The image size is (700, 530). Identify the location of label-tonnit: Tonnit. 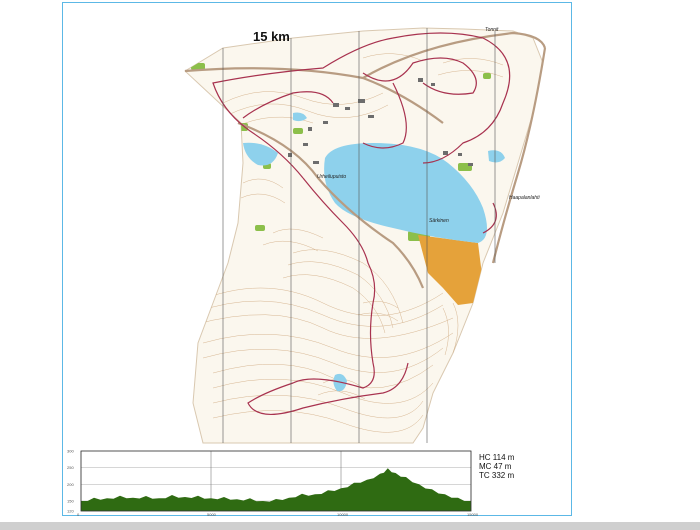
(492, 30).